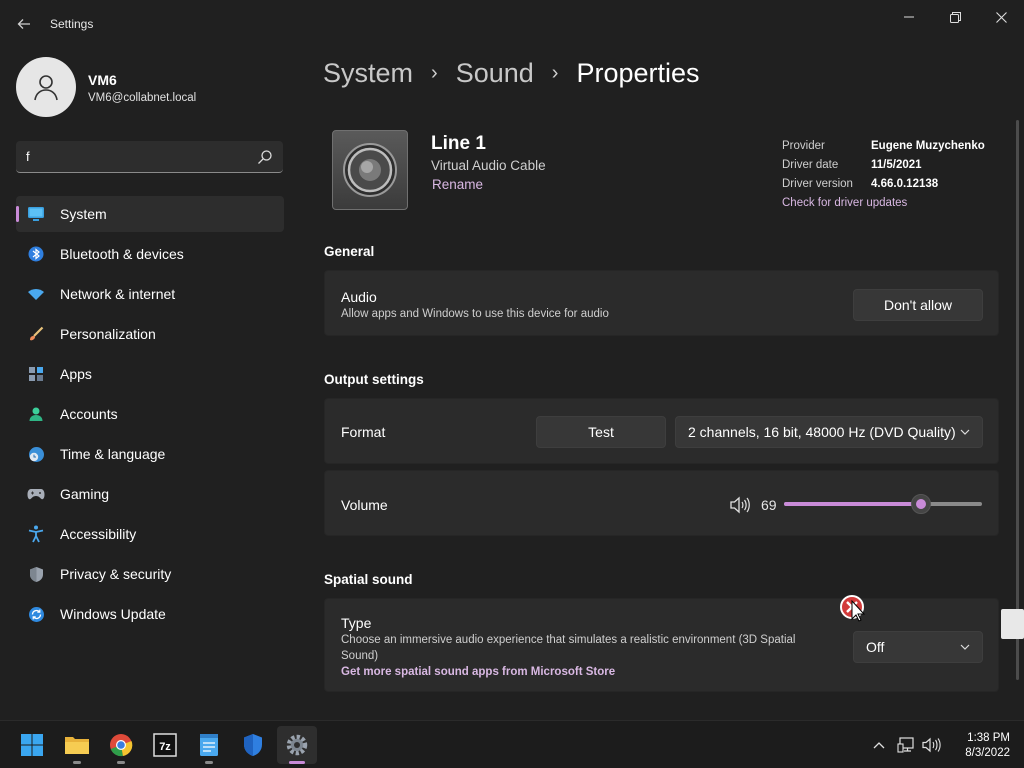 The width and height of the screenshot is (1024, 768). Describe the element at coordinates (349, 251) in the screenshot. I see `section-title-general: General` at that location.